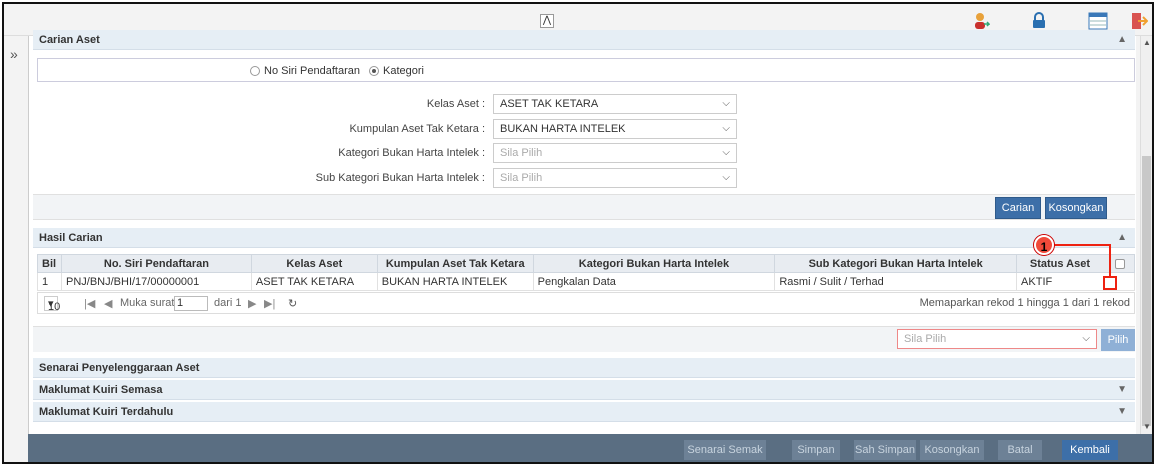 This screenshot has height=466, width=1157. I want to click on checkbox-icon, so click(1120, 263).